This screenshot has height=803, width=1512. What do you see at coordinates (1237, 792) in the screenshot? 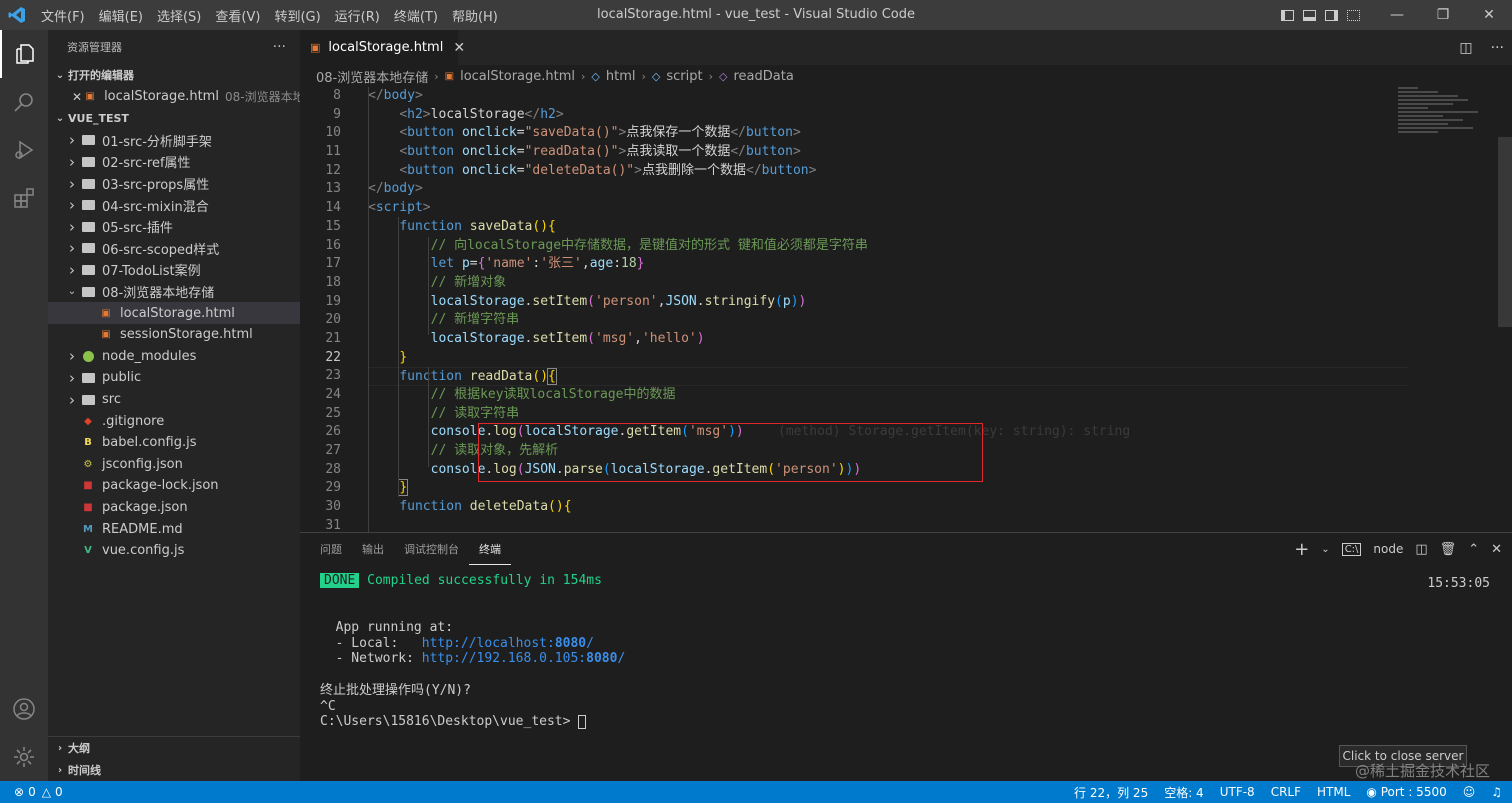
I see `encoding: UTF-8` at bounding box center [1237, 792].